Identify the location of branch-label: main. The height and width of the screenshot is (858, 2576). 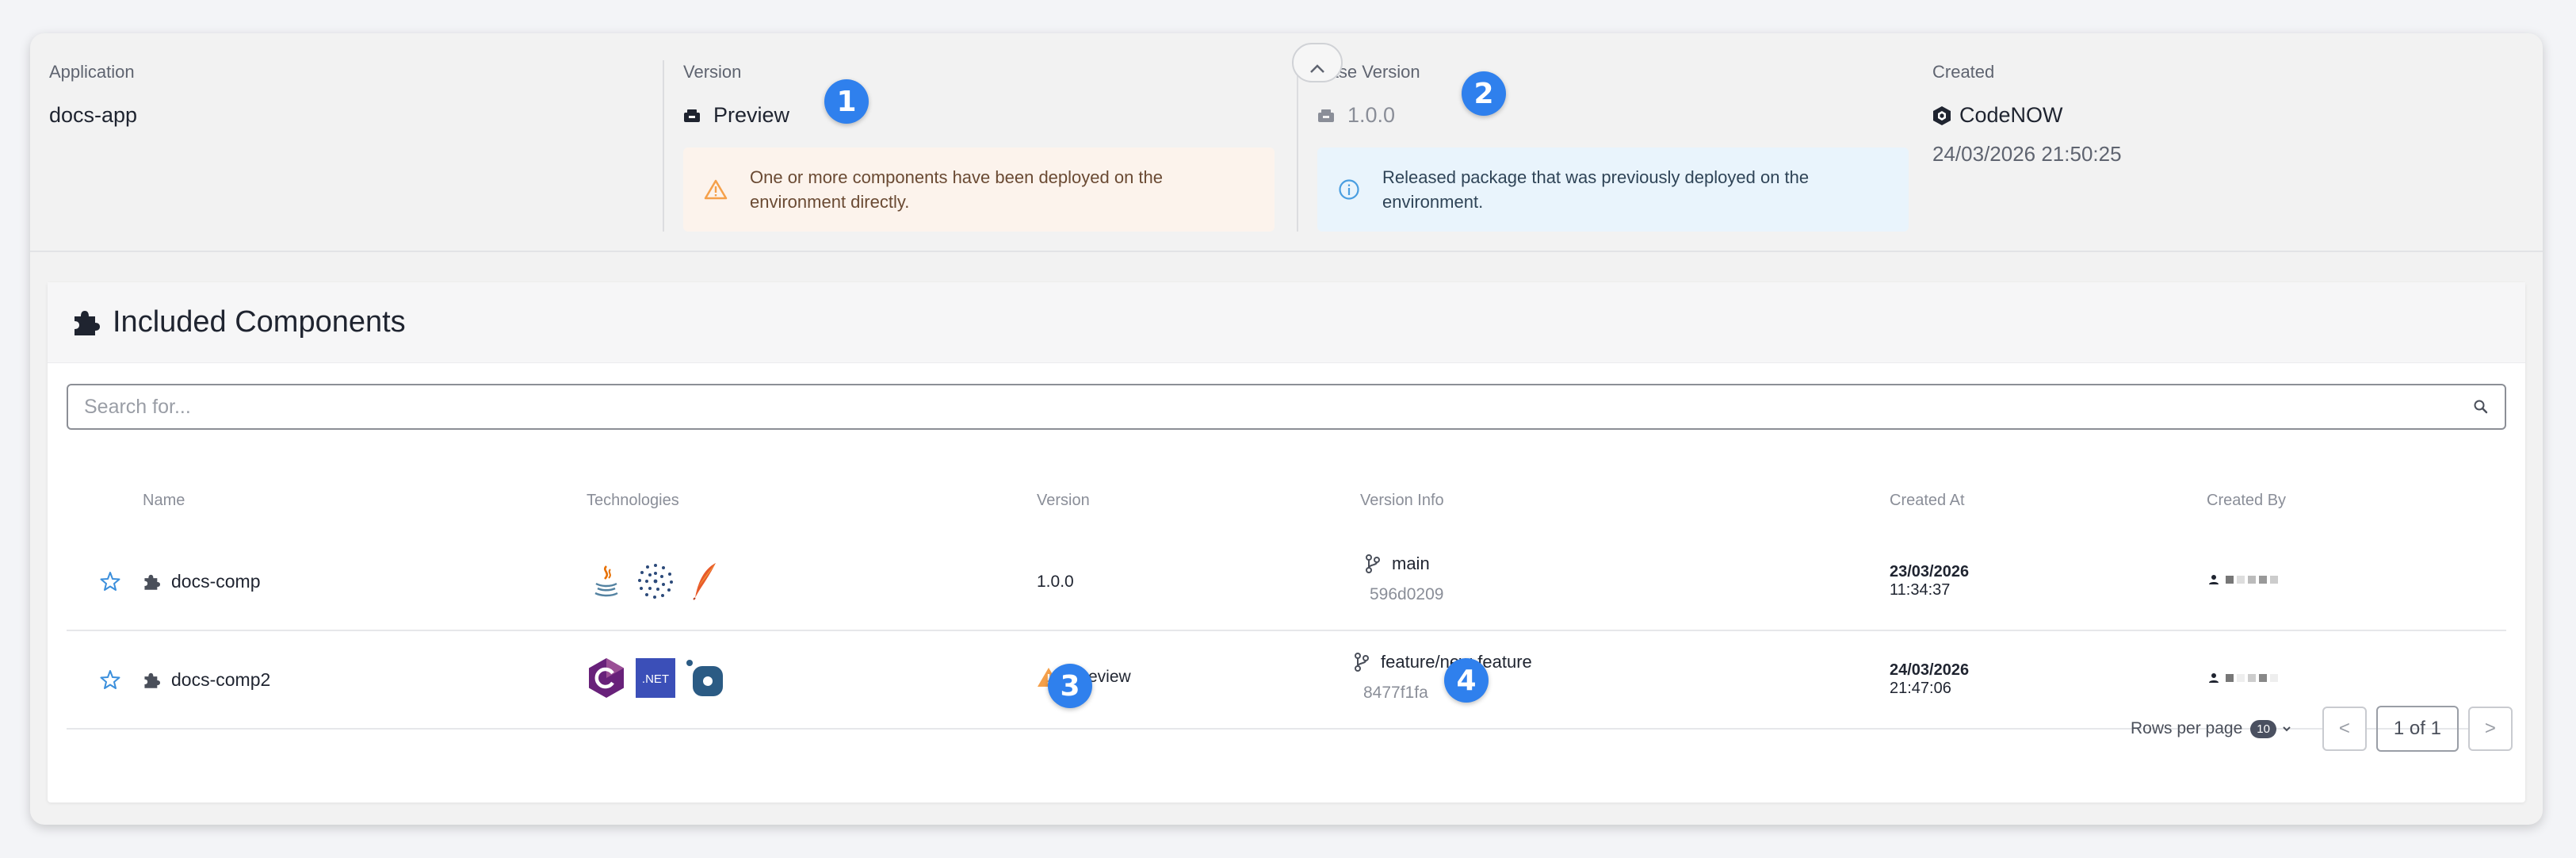
(1397, 564).